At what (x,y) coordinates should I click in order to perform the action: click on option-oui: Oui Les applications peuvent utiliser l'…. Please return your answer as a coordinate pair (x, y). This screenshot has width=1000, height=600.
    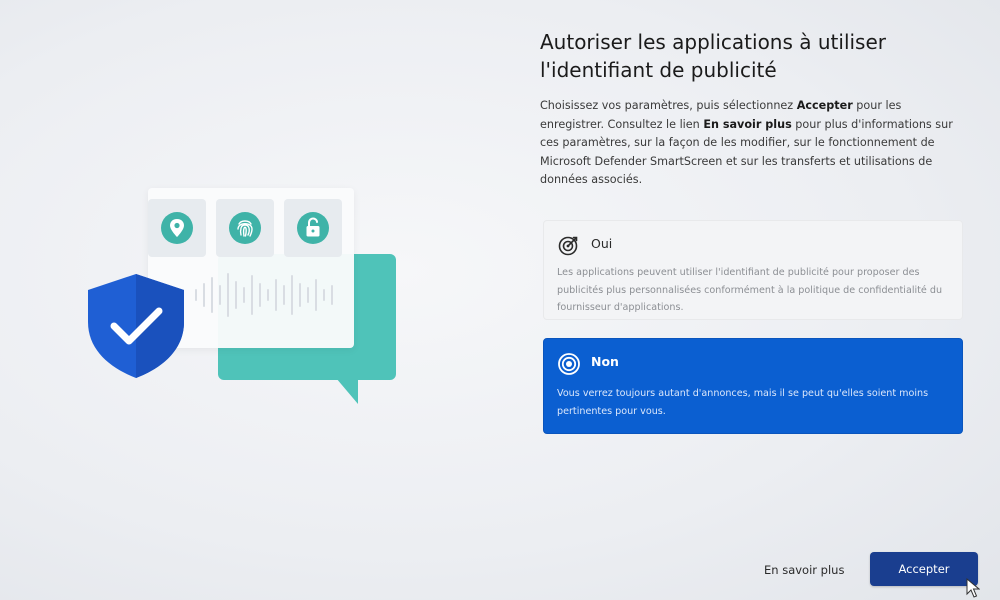
    Looking at the image, I should click on (753, 270).